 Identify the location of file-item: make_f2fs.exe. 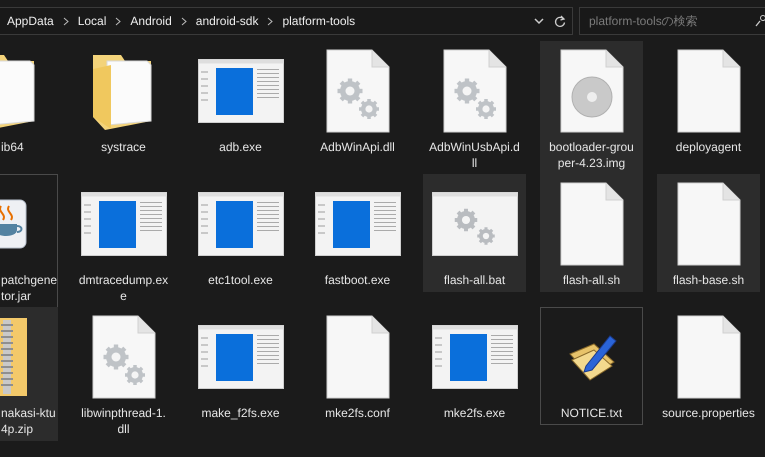
(240, 366).